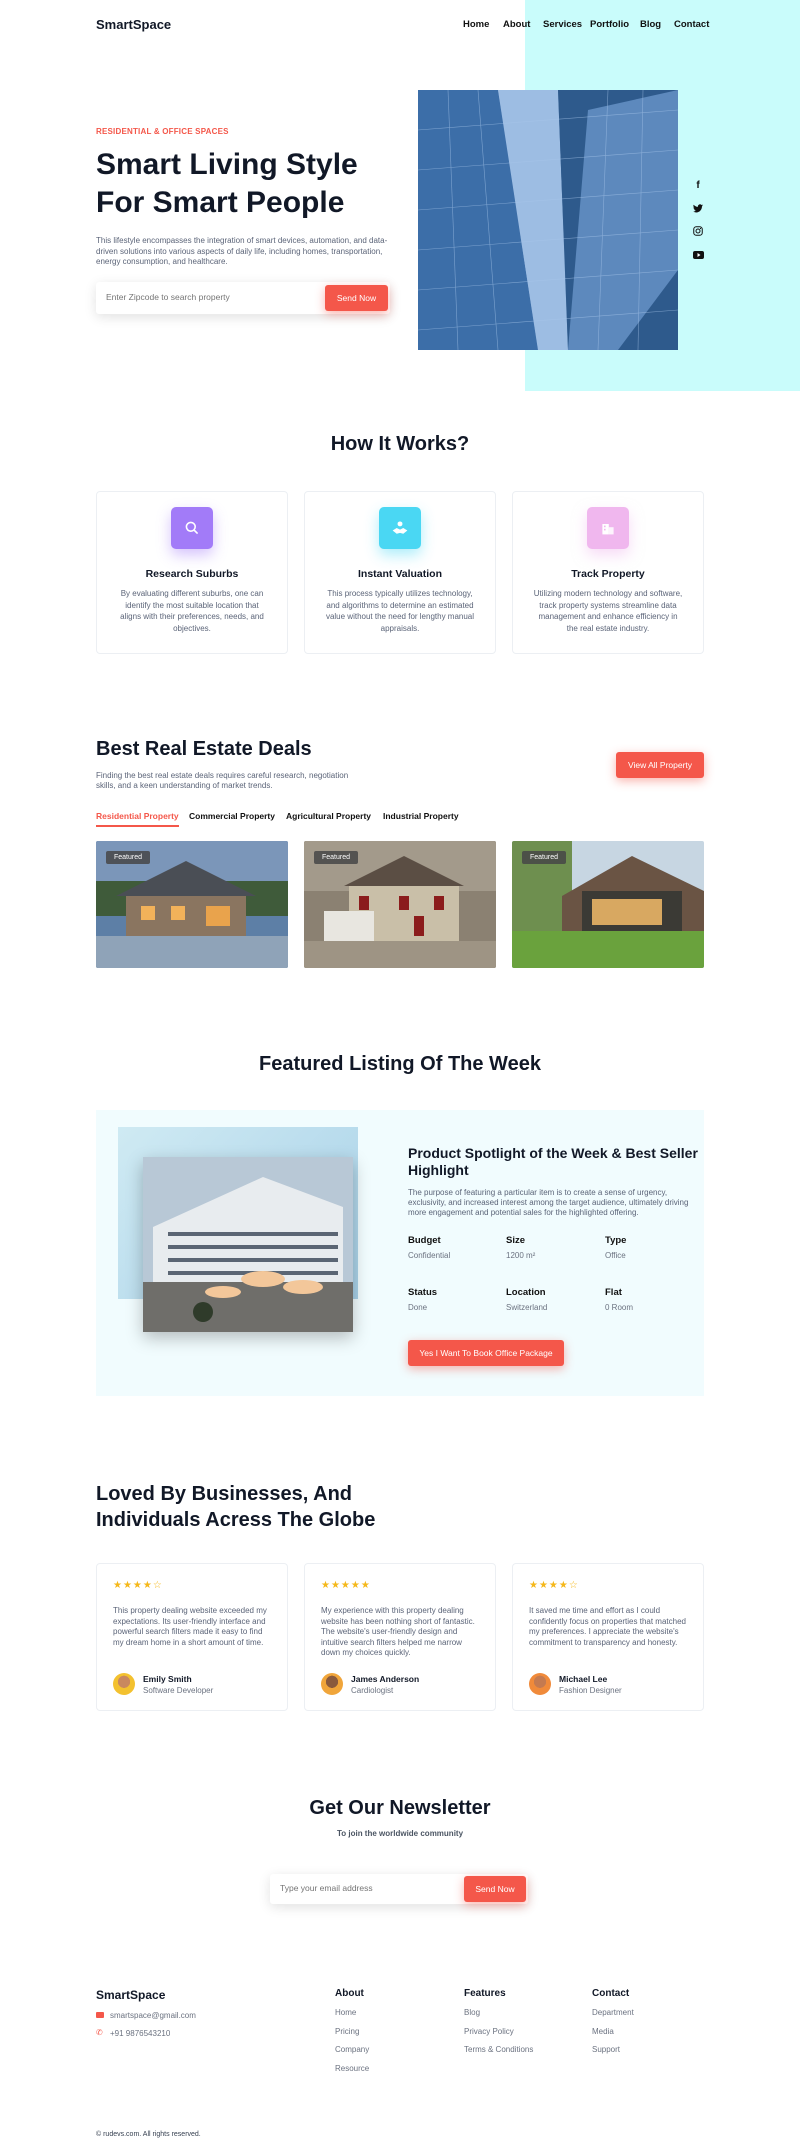 The width and height of the screenshot is (800, 2148). I want to click on spec-value: Done, so click(418, 1307).